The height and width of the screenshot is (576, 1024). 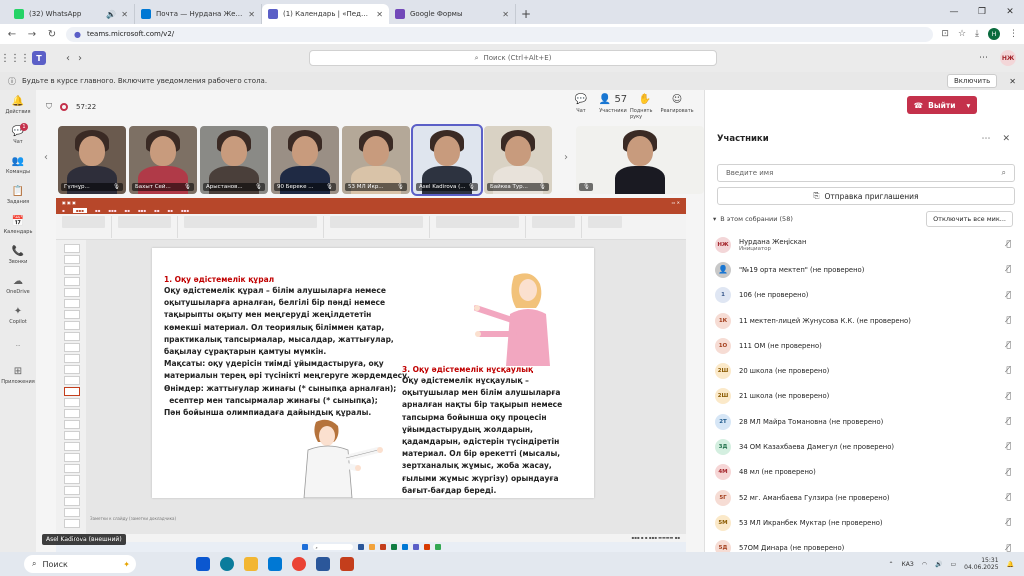 I want to click on new-tab-button: +, so click(x=526, y=14).